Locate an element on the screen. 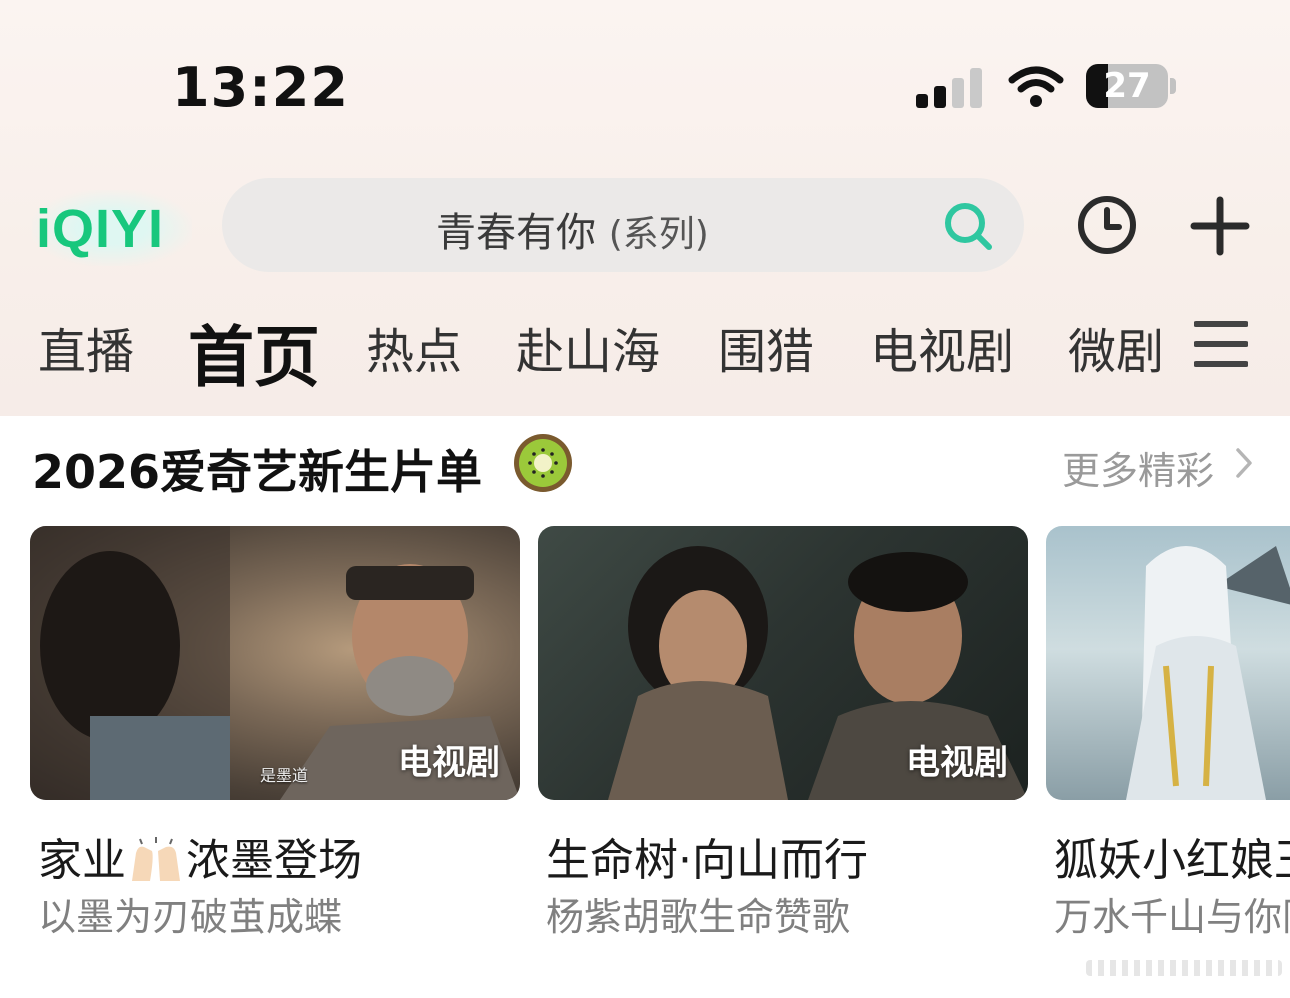 This screenshot has height=998, width=1290. battery-icon: 27 is located at coordinates (1127, 86).